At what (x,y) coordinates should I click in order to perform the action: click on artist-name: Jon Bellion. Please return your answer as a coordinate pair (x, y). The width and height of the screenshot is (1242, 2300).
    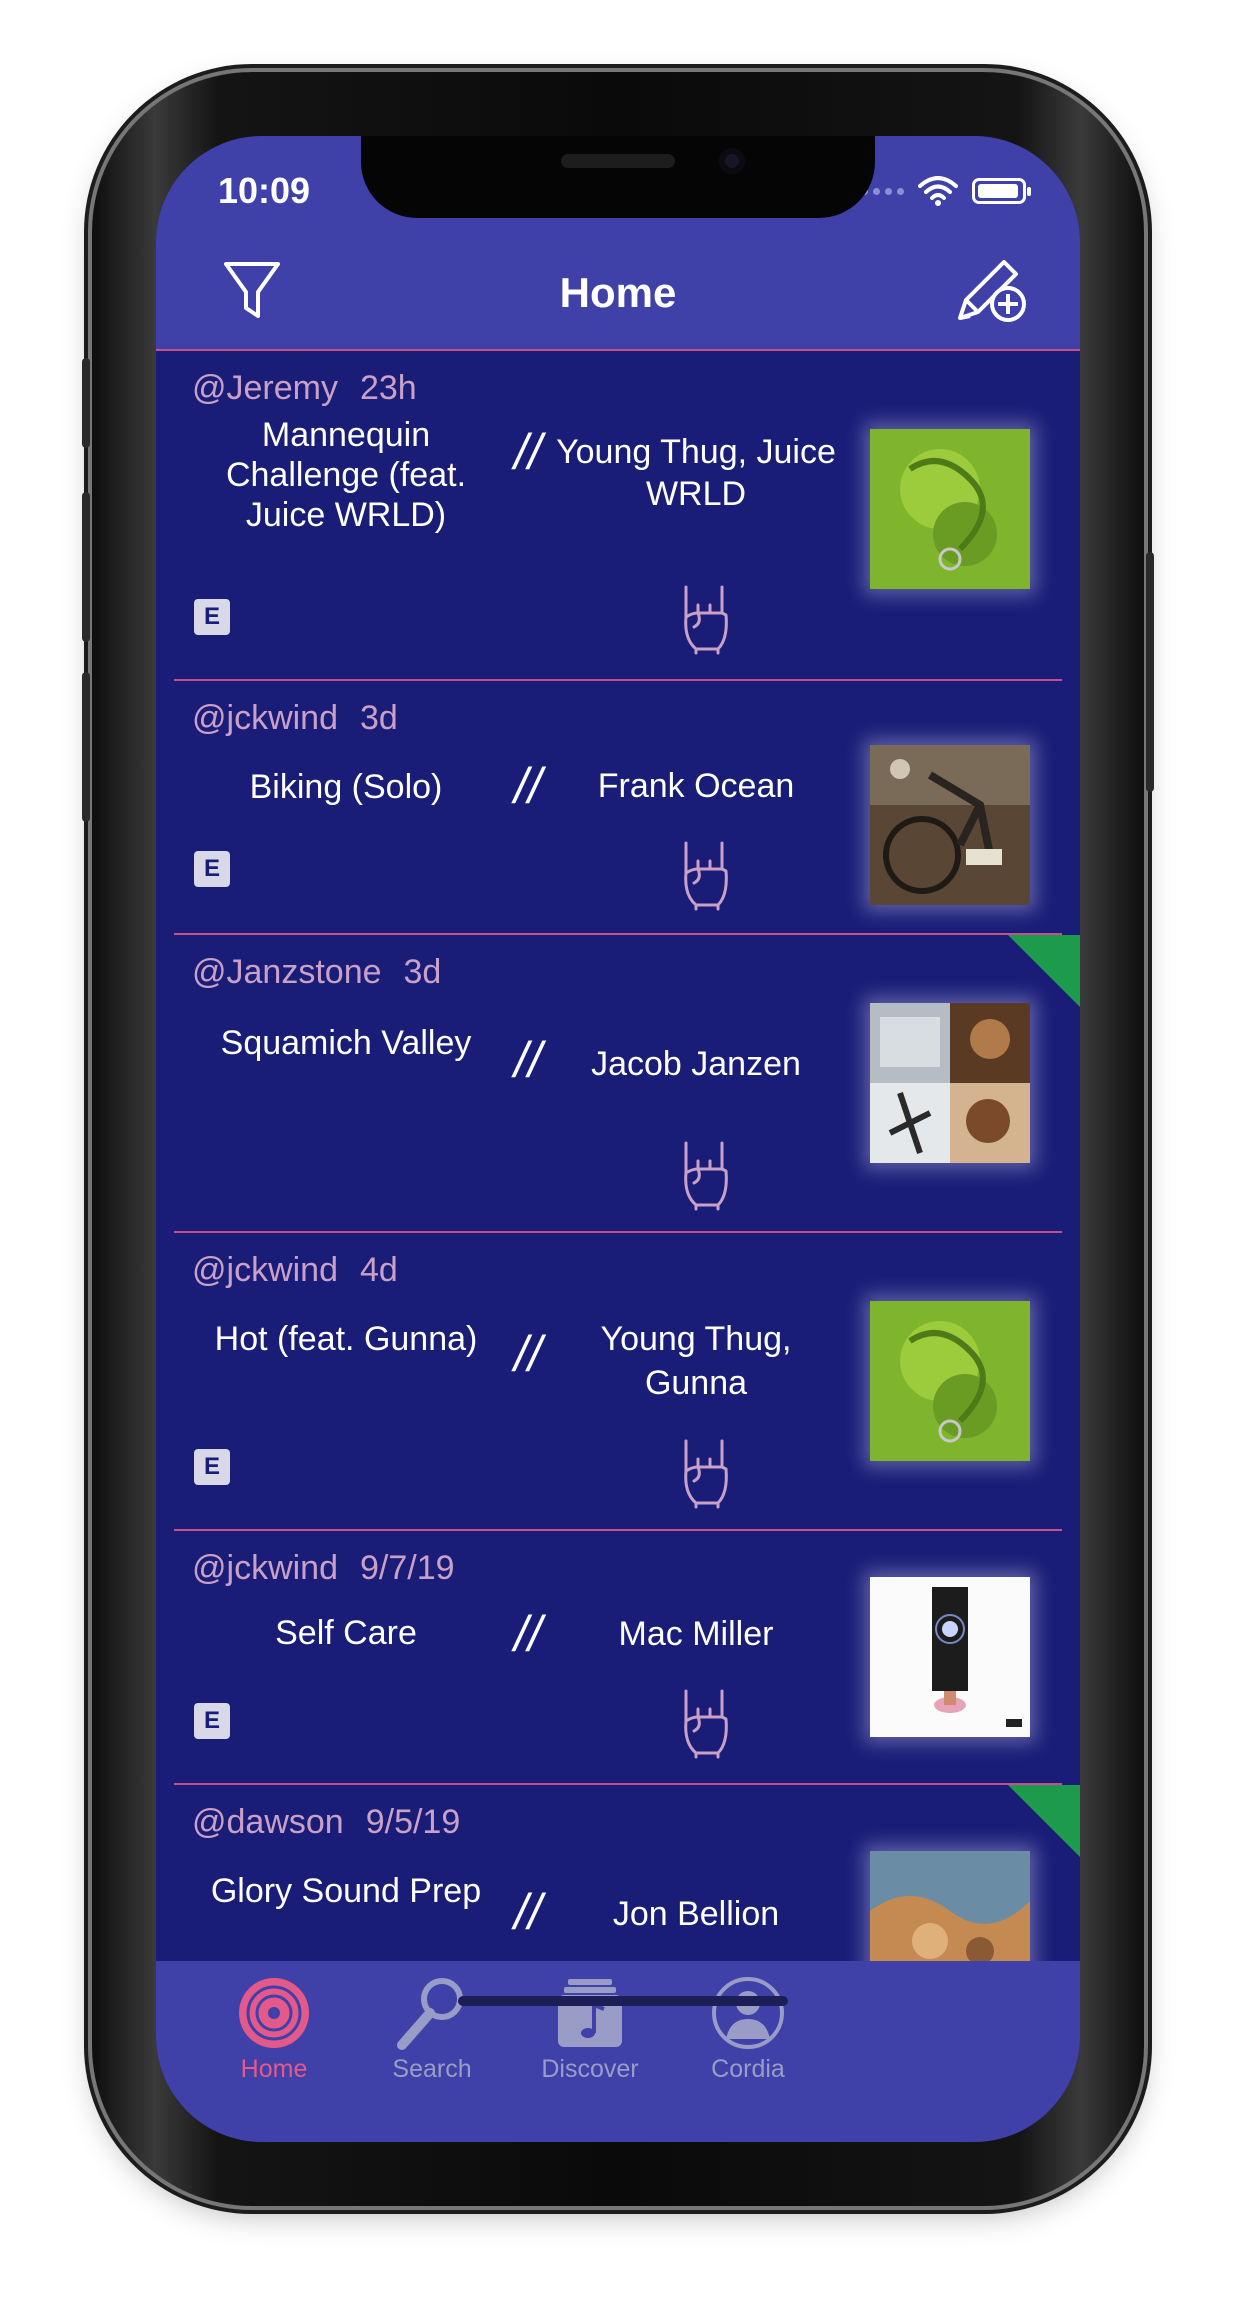
    Looking at the image, I should click on (696, 1914).